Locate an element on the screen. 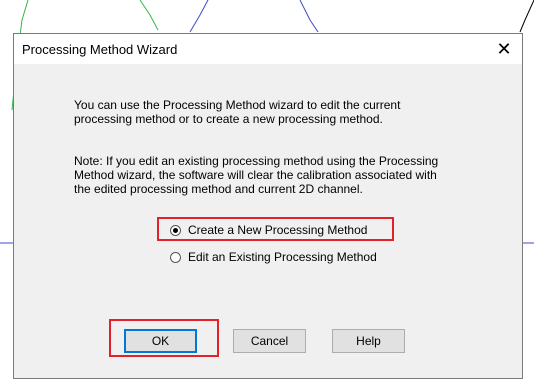 The width and height of the screenshot is (534, 392). close-icon: ✕ is located at coordinates (504, 49).